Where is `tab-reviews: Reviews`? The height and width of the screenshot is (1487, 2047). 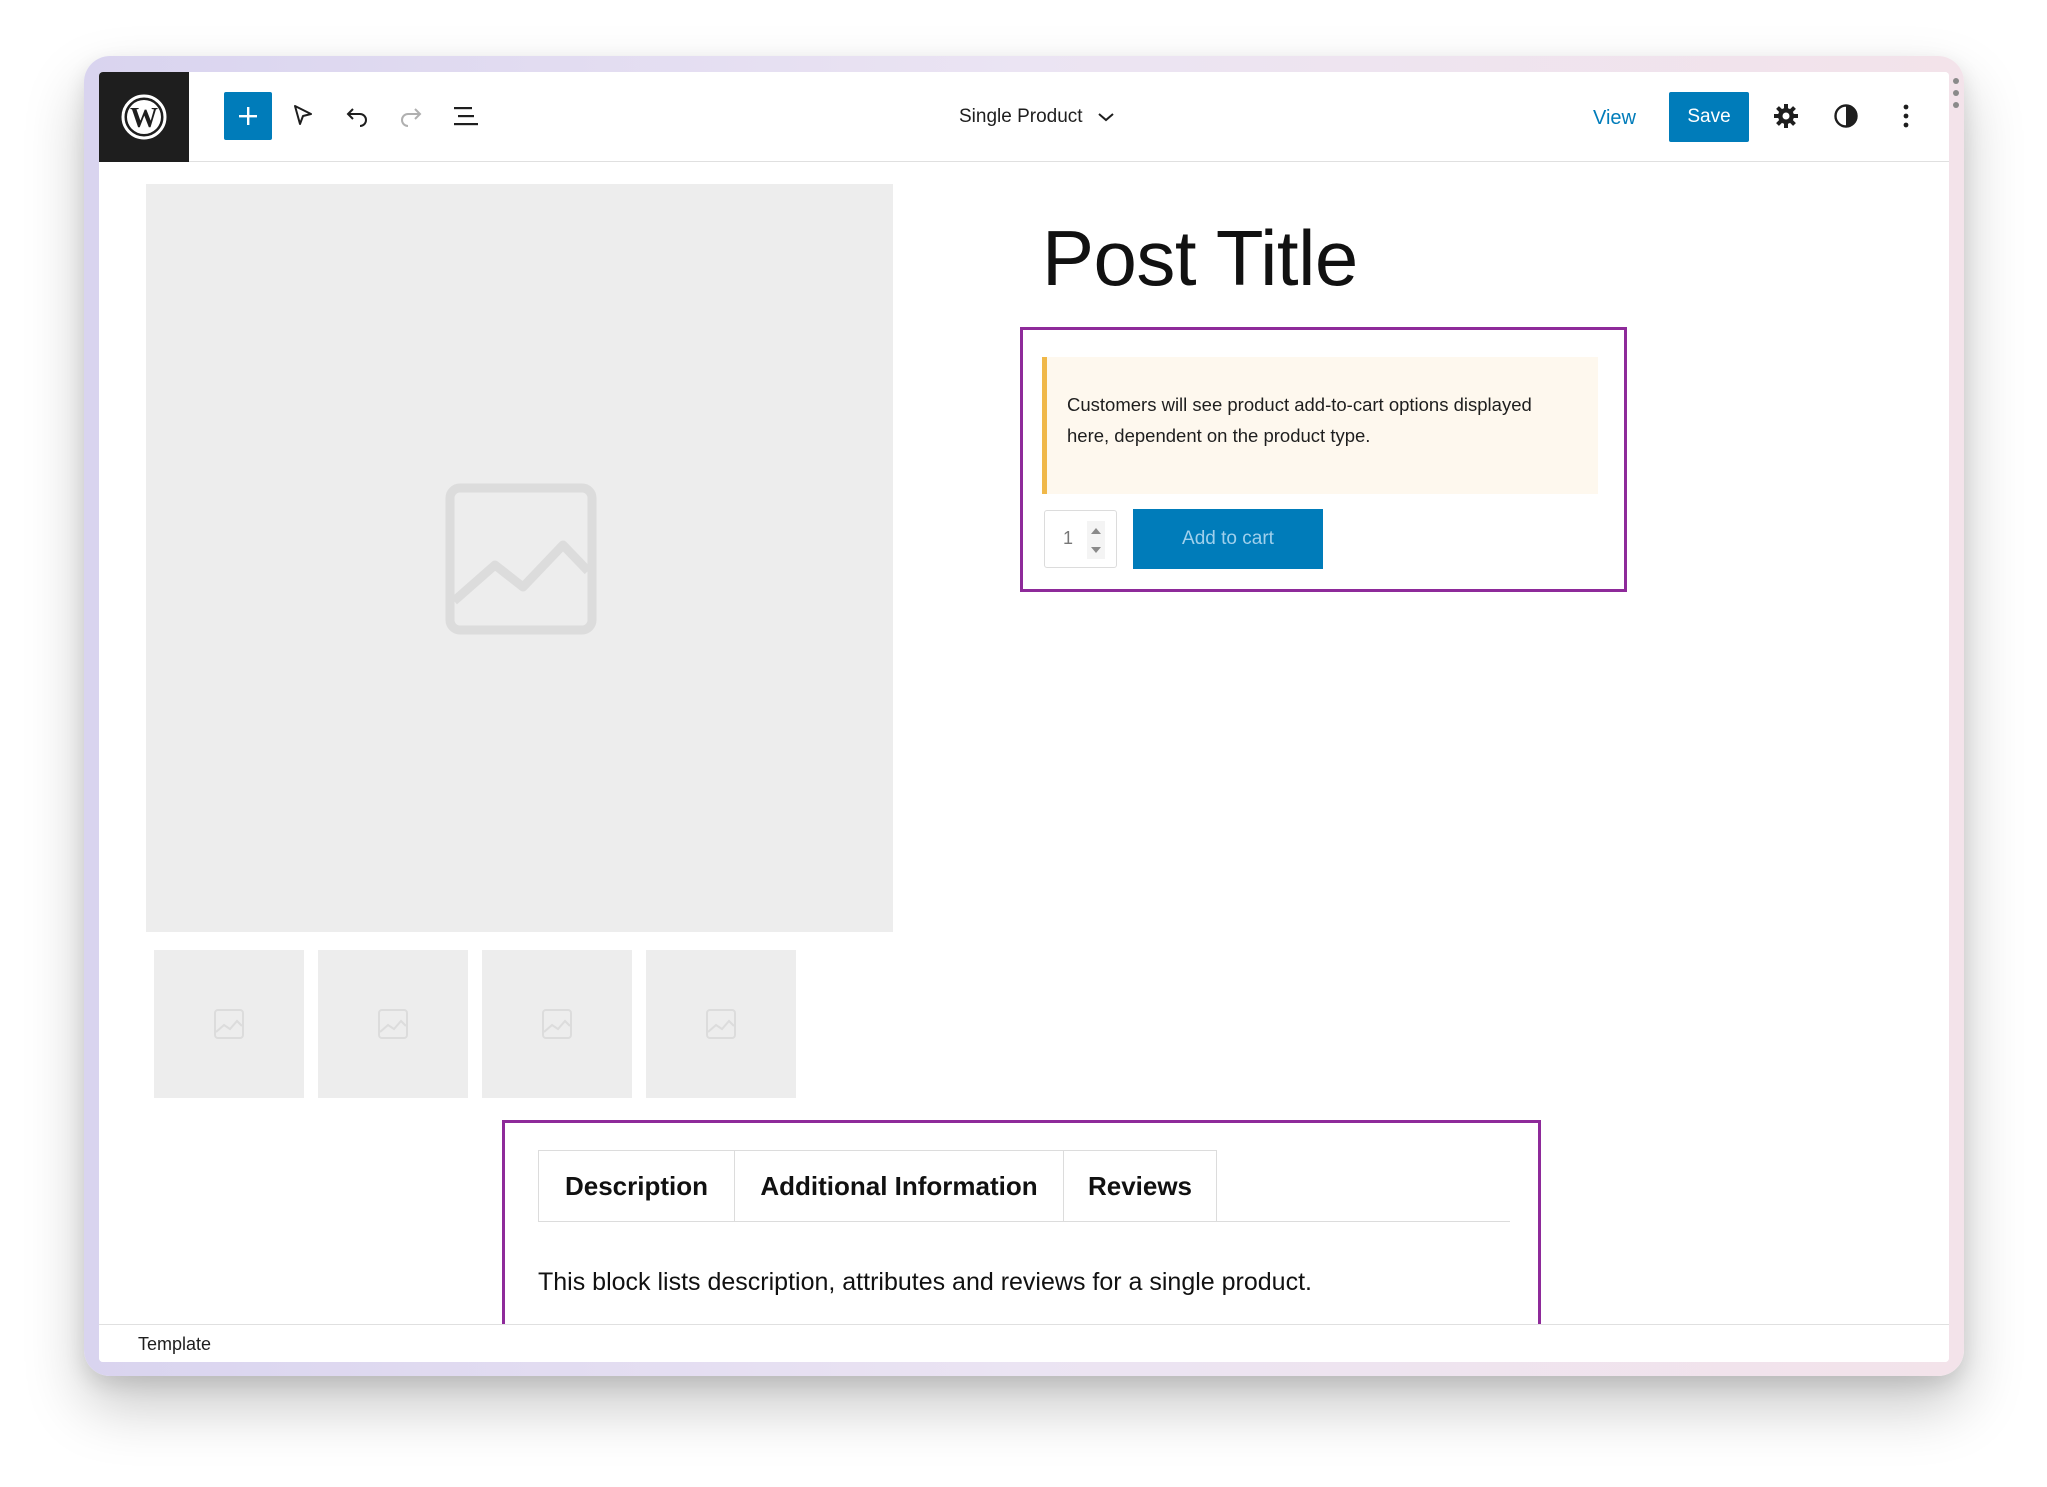
tab-reviews: Reviews is located at coordinates (1140, 1186).